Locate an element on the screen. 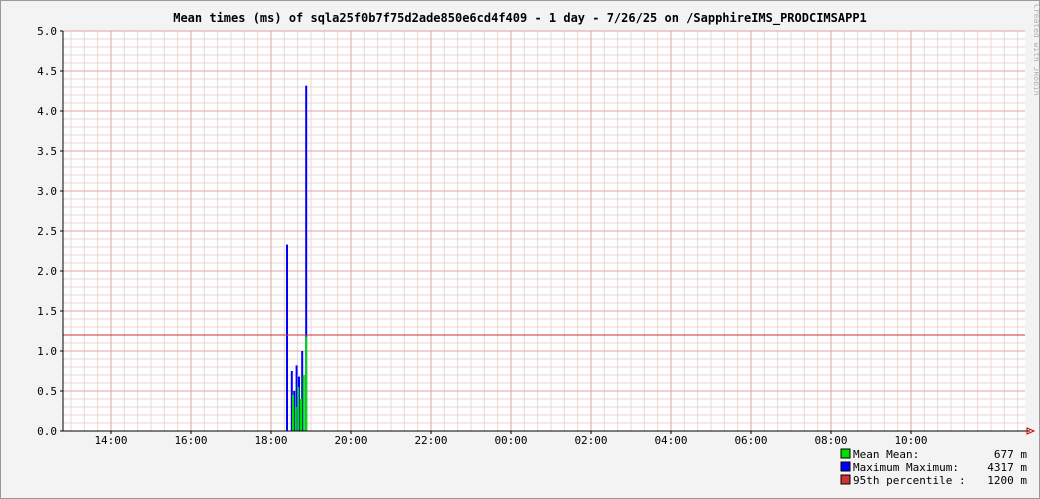  y-tick-label: 5.0 is located at coordinates (47, 31).